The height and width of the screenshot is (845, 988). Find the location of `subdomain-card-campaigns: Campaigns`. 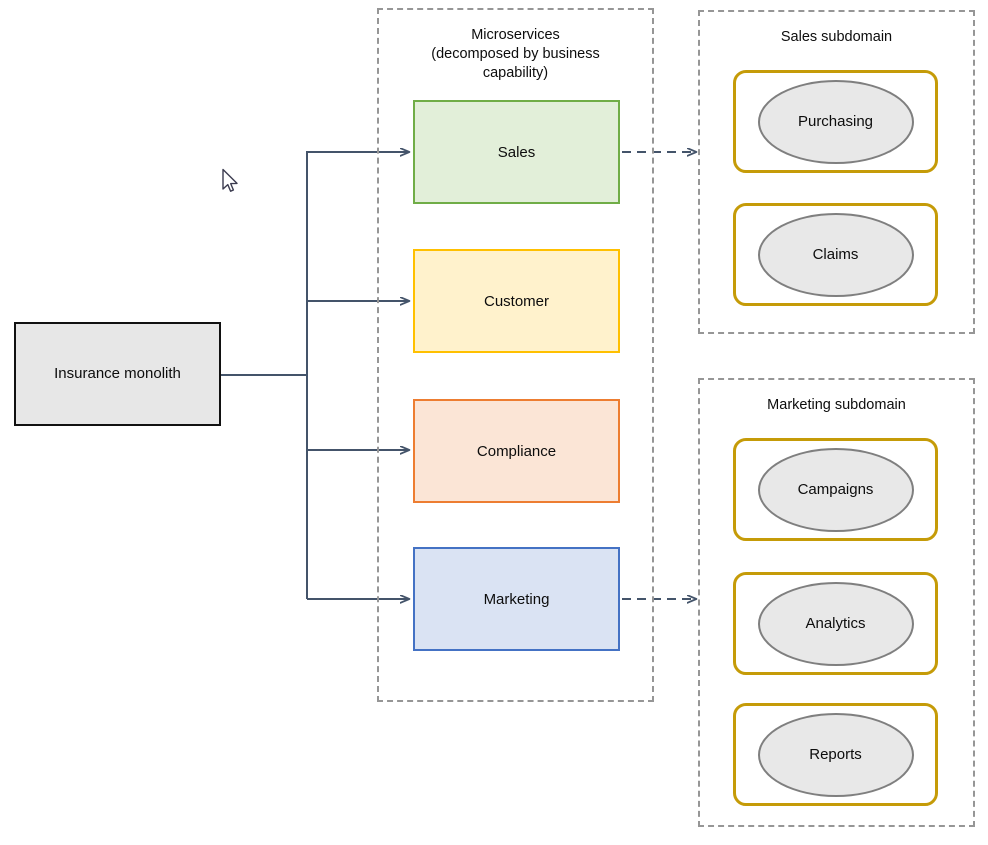

subdomain-card-campaigns: Campaigns is located at coordinates (835, 489).